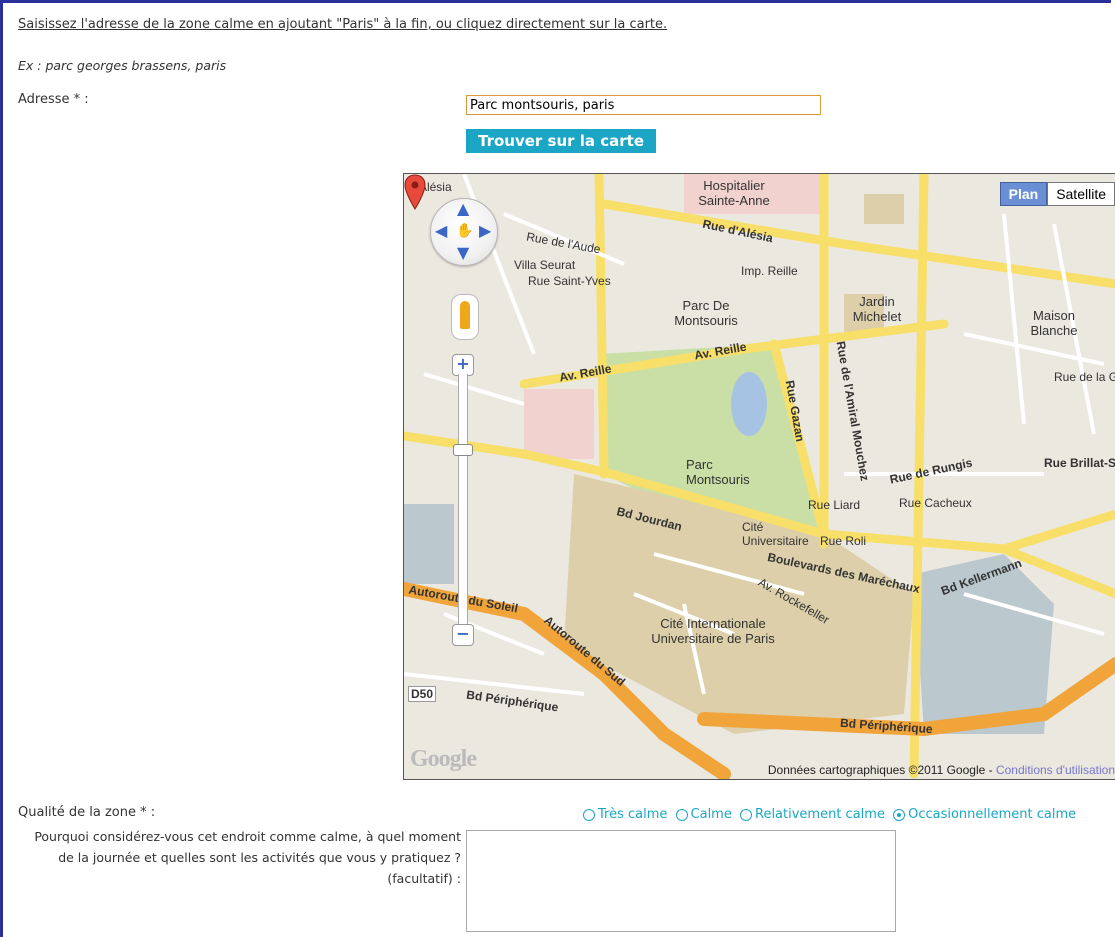 This screenshot has width=1115, height=937. I want to click on quality-option-tres-calme: Très calme, so click(625, 814).